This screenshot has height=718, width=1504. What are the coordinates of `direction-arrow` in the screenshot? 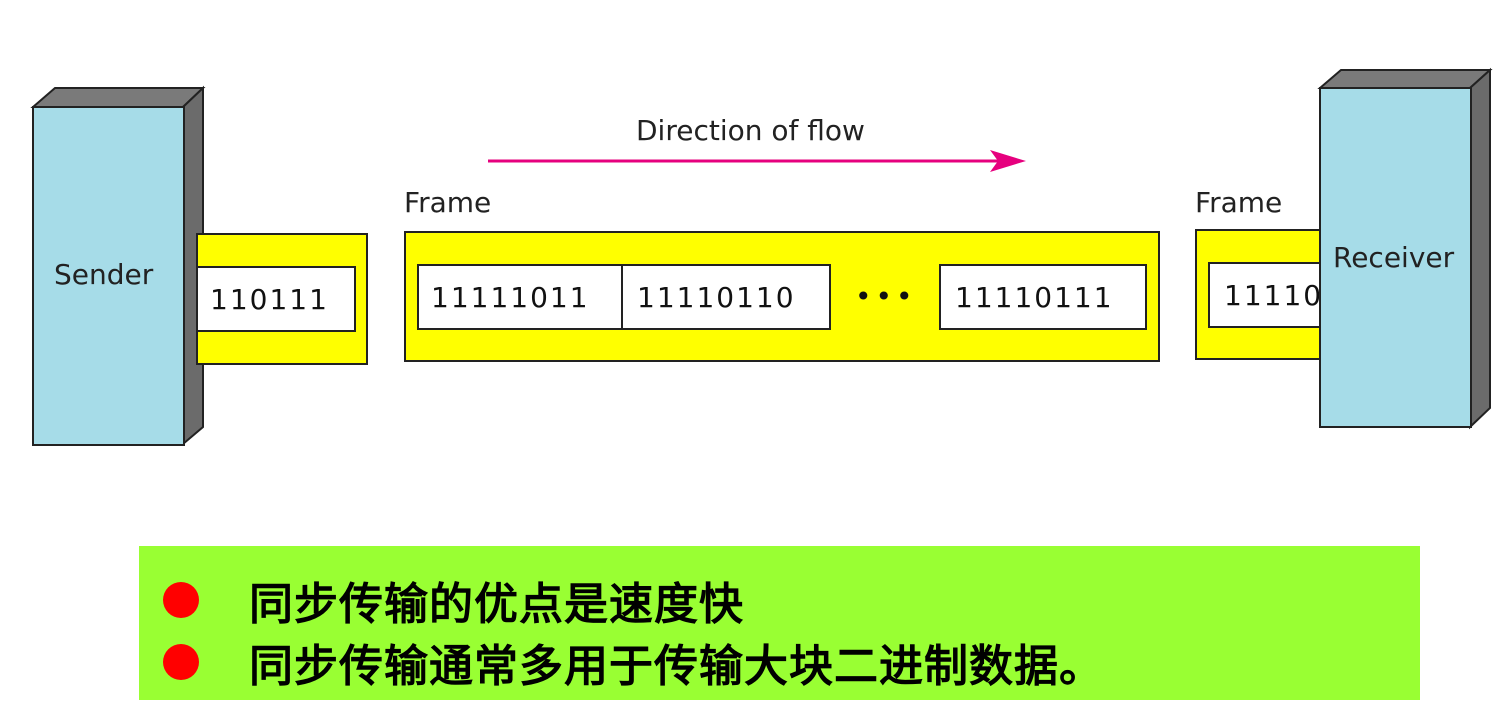 It's located at (757, 161).